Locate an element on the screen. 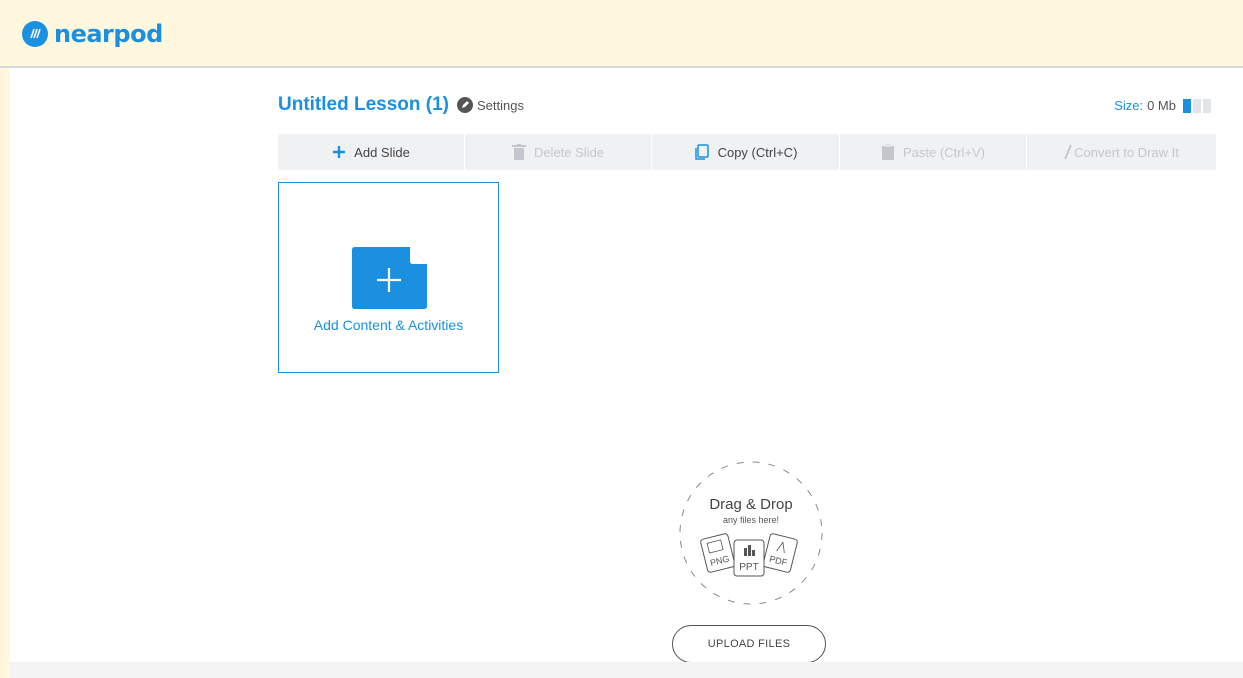 The height and width of the screenshot is (678, 1243). file-type-ppt: PPT is located at coordinates (748, 567).